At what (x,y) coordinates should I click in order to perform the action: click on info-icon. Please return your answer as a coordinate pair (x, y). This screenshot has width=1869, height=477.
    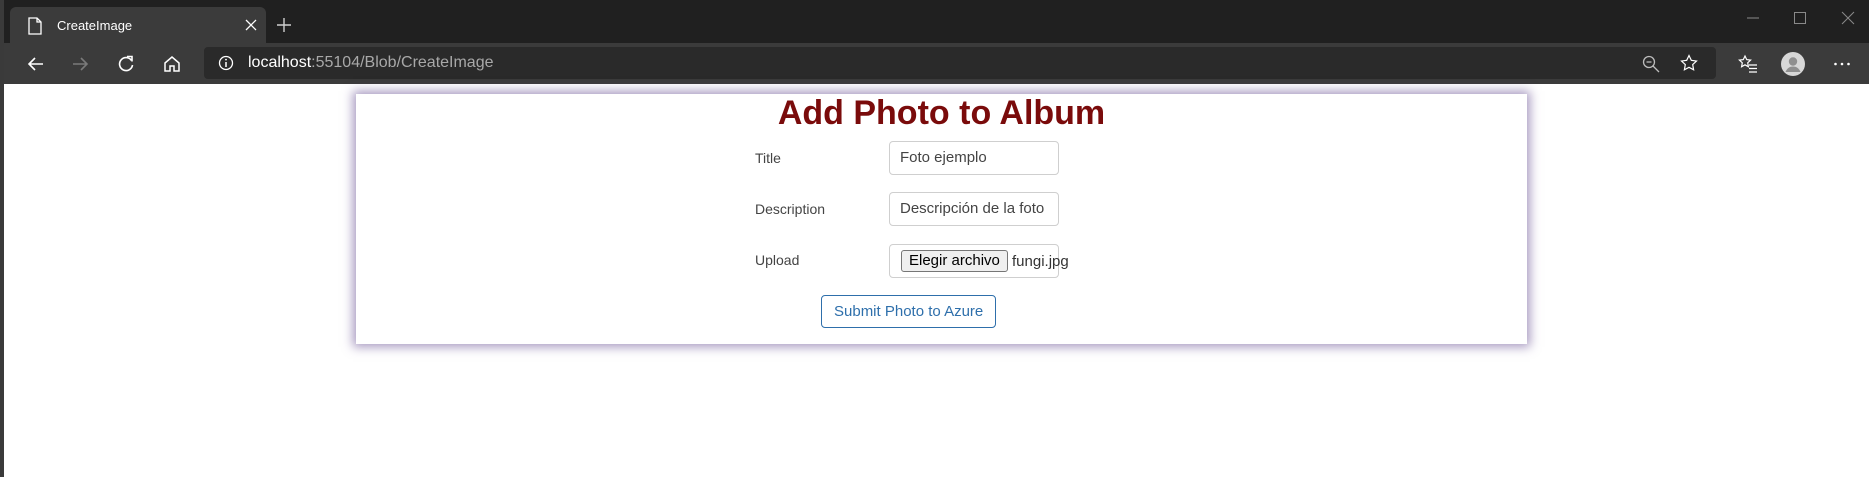
    Looking at the image, I should click on (226, 63).